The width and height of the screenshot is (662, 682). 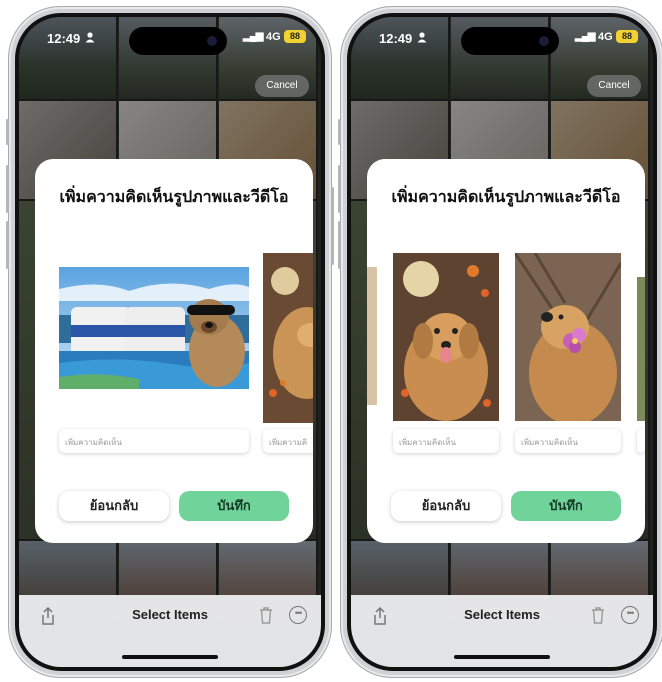 What do you see at coordinates (641, 349) in the screenshot?
I see `photo-card-peek-right` at bounding box center [641, 349].